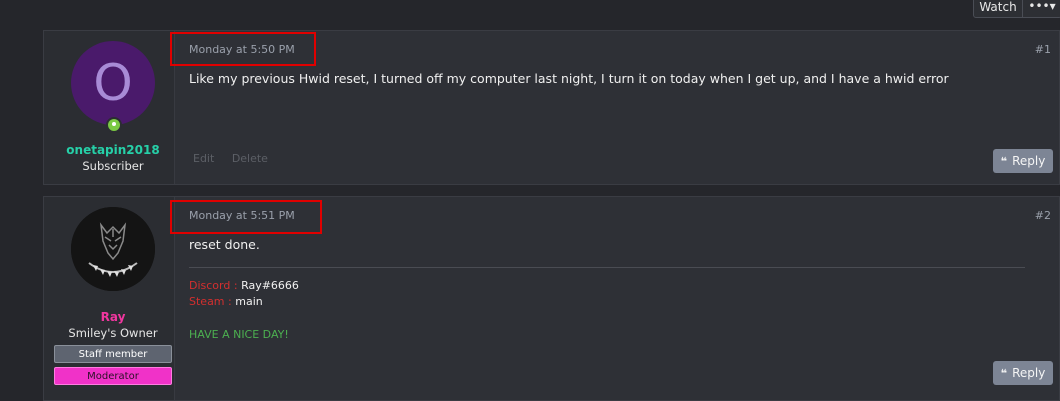 The width and height of the screenshot is (1060, 401). I want to click on steam-label: Steam :, so click(210, 301).